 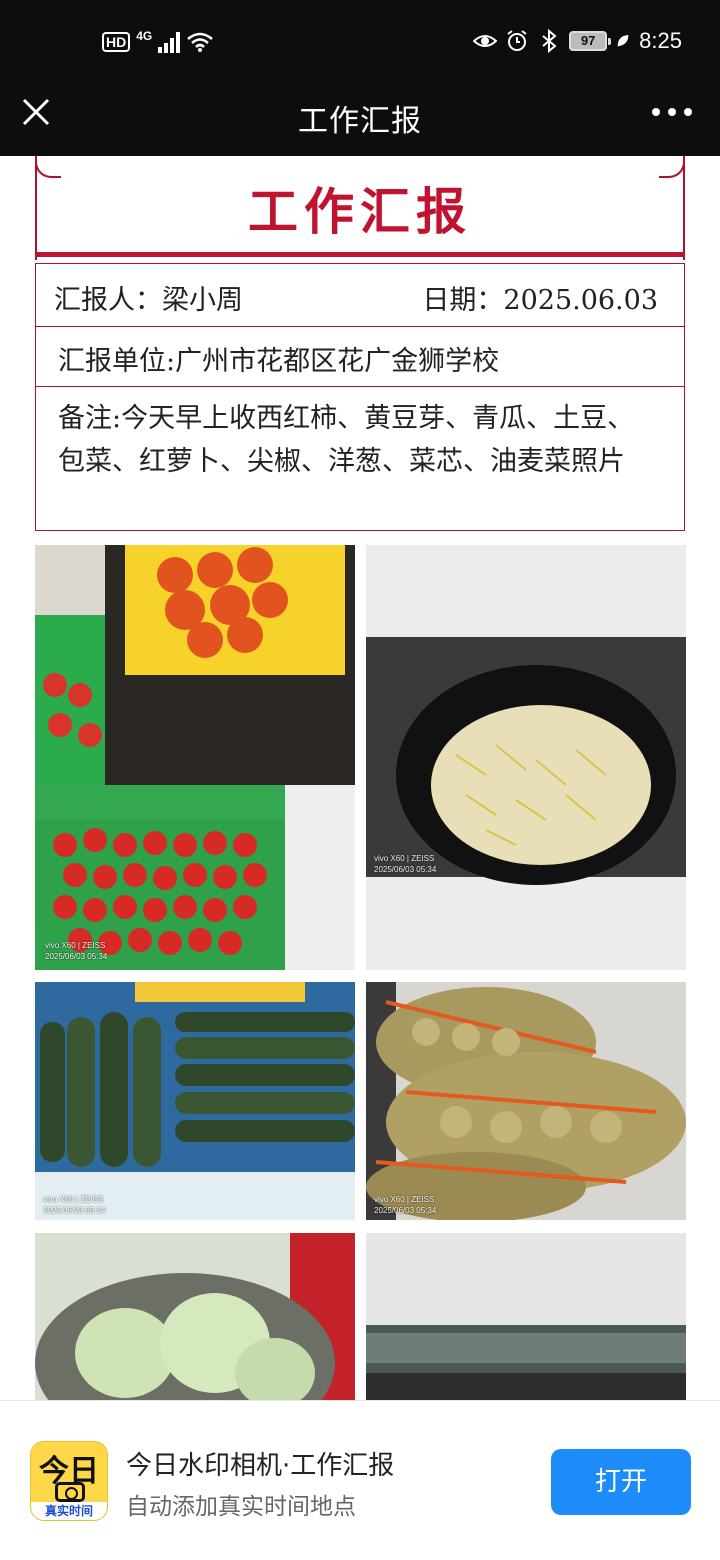 What do you see at coordinates (623, 41) in the screenshot?
I see `leaf-icon` at bounding box center [623, 41].